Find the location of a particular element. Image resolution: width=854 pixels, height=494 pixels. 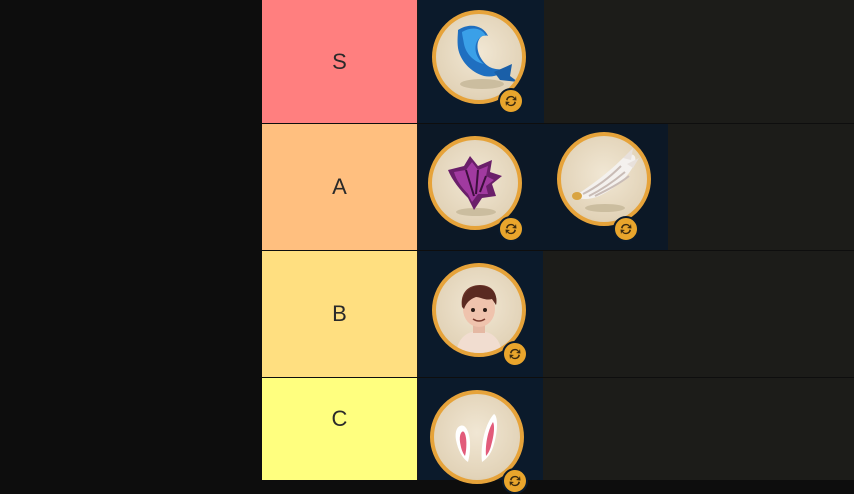

tier-label-b: B is located at coordinates (339, 314).